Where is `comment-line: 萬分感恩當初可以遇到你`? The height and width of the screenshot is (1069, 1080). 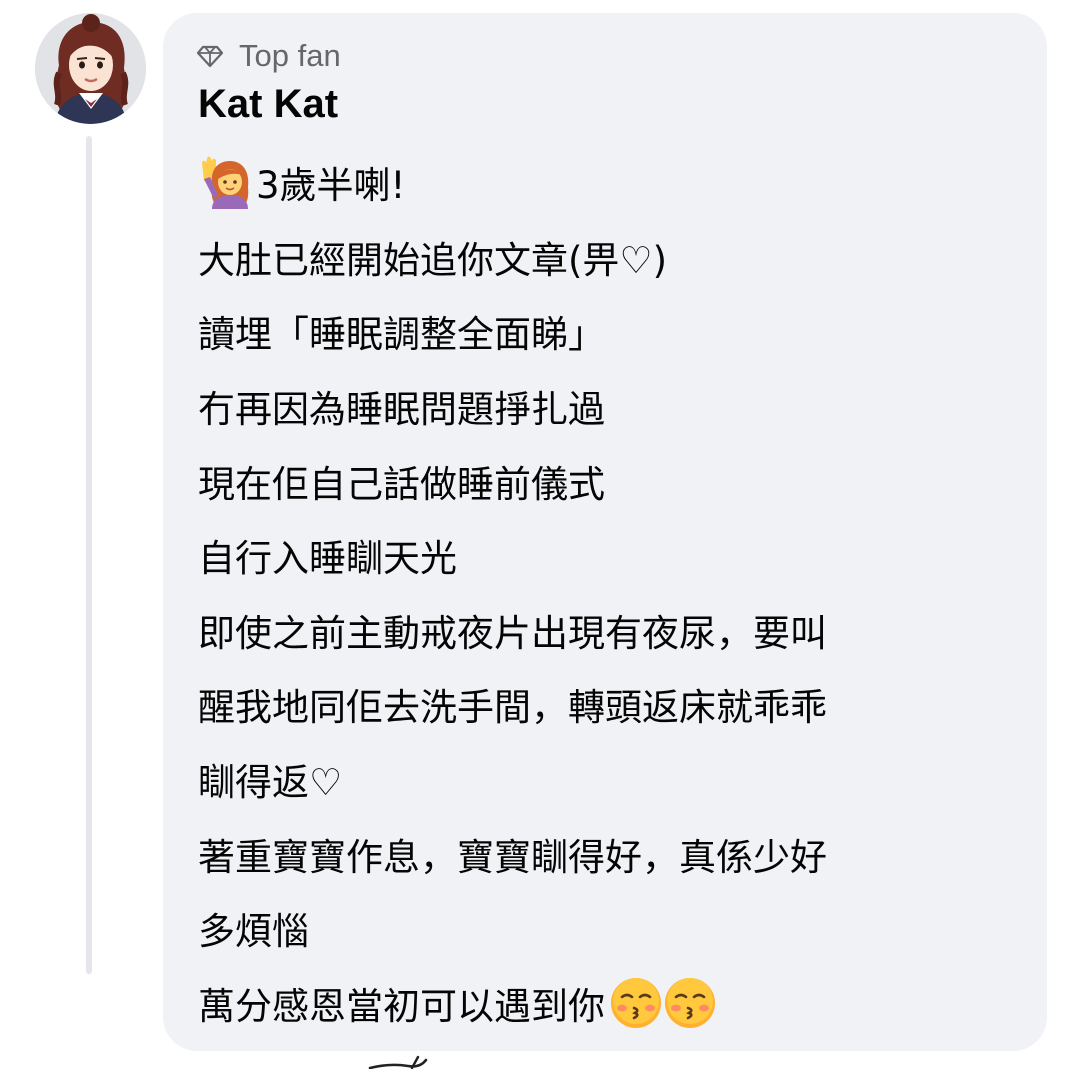
comment-line: 萬分感恩當初可以遇到你 is located at coordinates (608, 1003).